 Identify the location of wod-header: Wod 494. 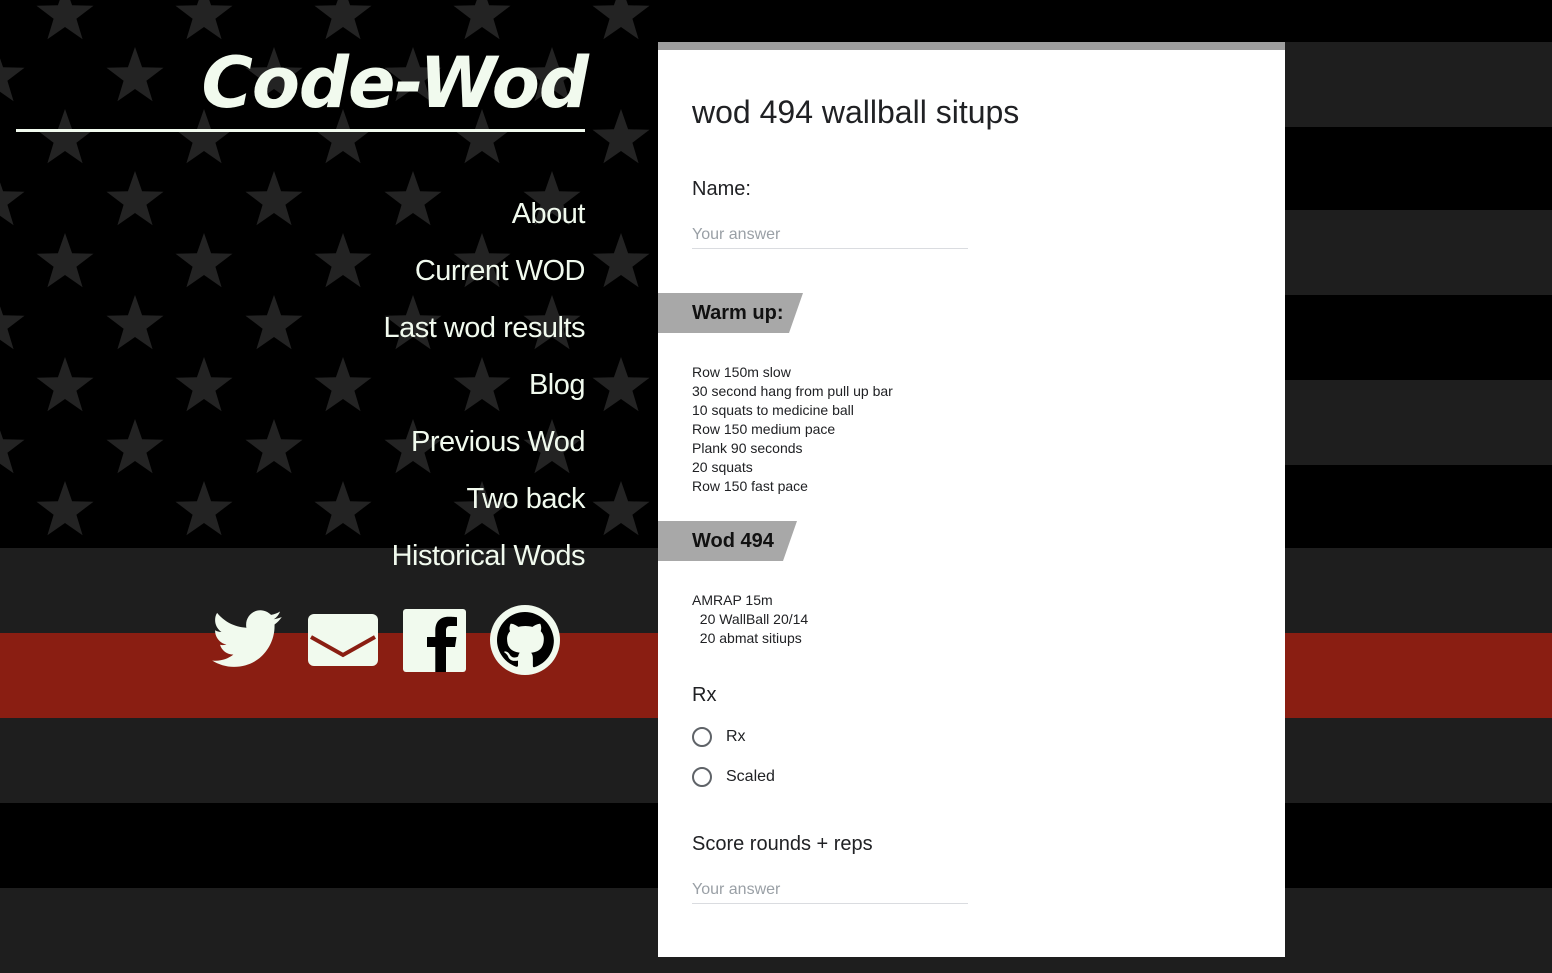
(727, 541).